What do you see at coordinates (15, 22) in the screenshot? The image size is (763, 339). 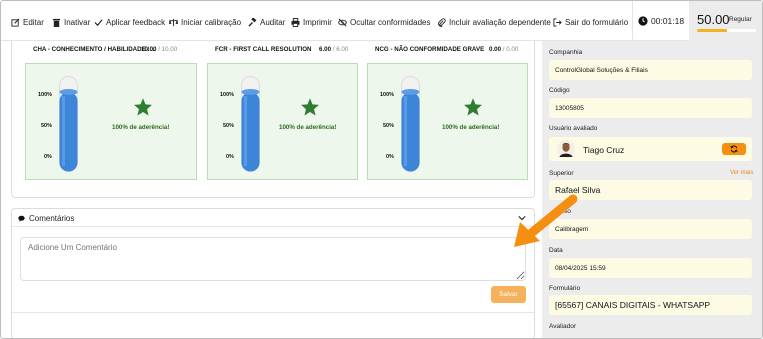 I see `edit-icon` at bounding box center [15, 22].